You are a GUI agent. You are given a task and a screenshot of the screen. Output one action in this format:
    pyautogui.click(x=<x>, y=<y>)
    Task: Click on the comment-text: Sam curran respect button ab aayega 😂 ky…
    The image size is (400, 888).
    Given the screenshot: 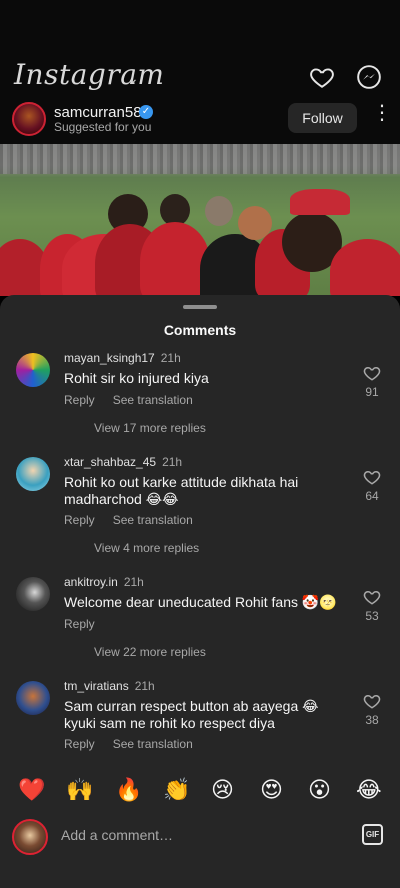 What is the action you would take?
    pyautogui.click(x=191, y=714)
    